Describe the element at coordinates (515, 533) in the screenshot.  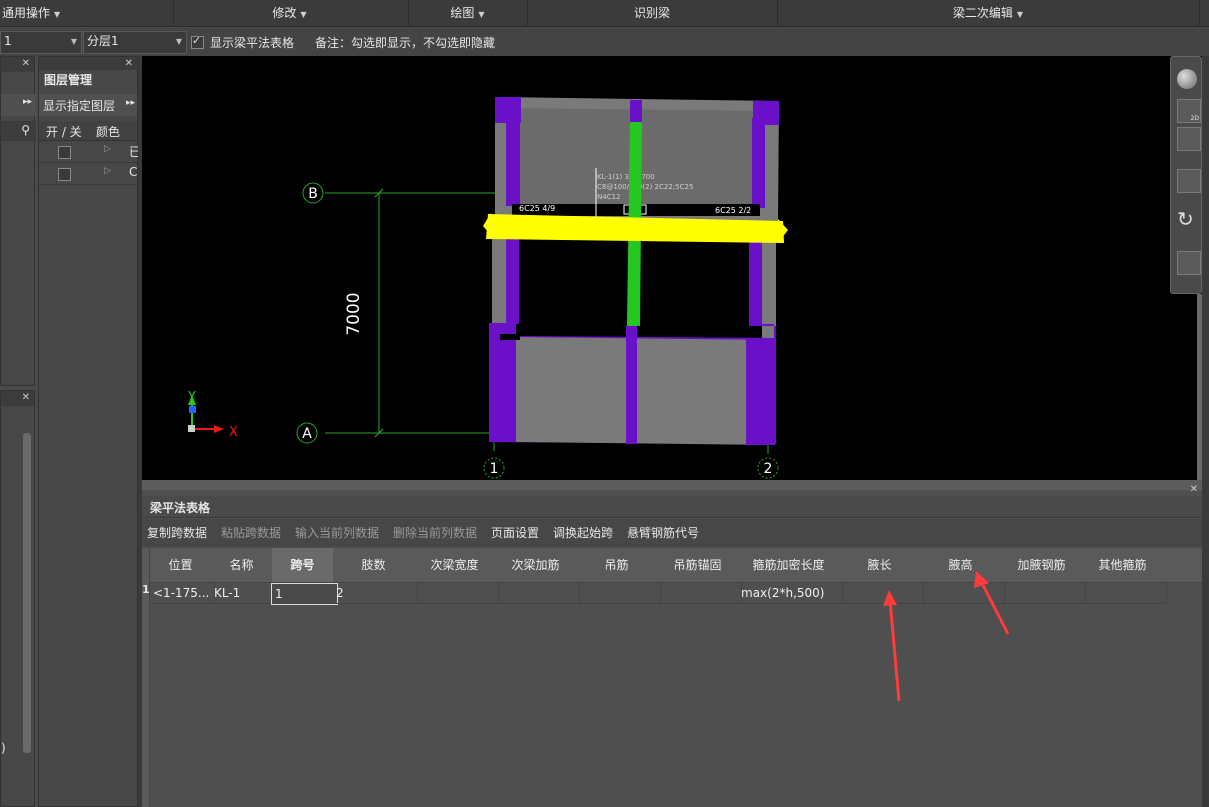
I see `page-setup-button: 页面设置` at that location.